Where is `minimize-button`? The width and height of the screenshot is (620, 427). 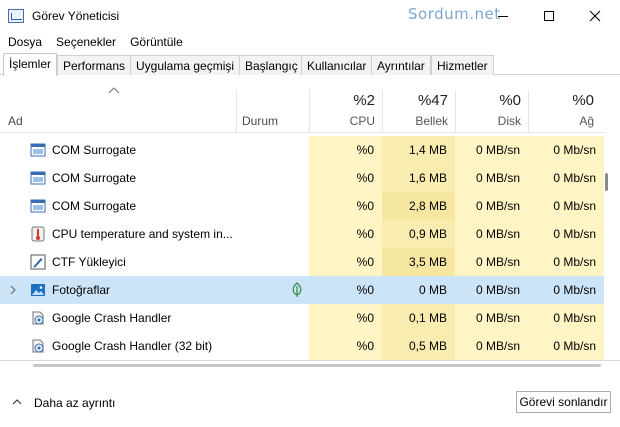
minimize-button is located at coordinates (503, 16).